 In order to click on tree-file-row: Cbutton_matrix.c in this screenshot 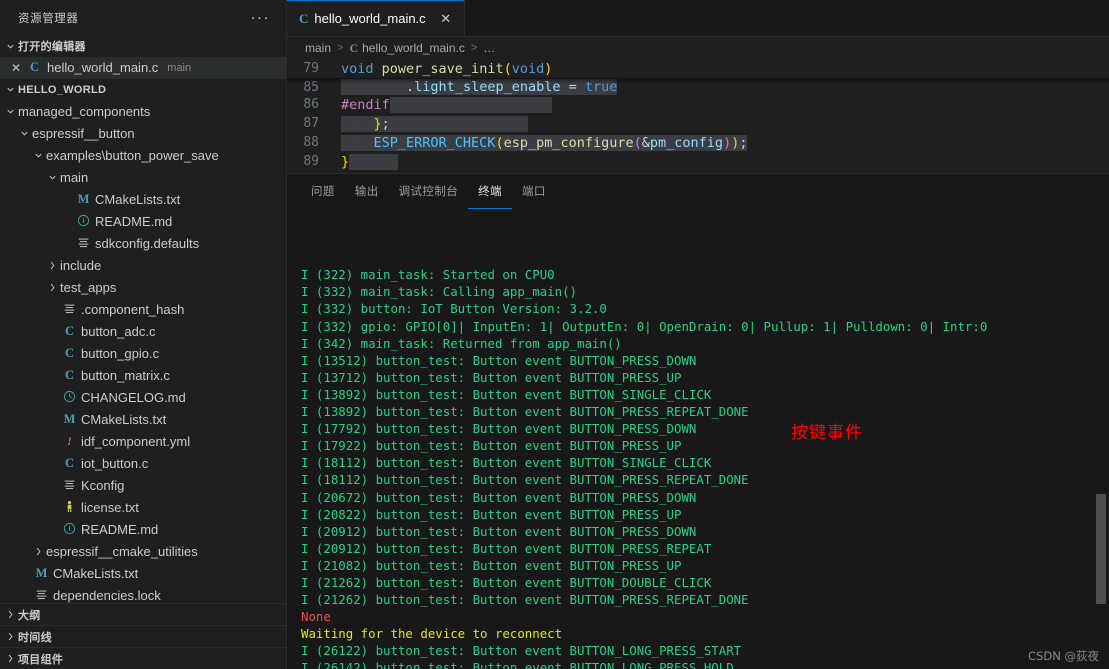, I will do `click(143, 376)`.